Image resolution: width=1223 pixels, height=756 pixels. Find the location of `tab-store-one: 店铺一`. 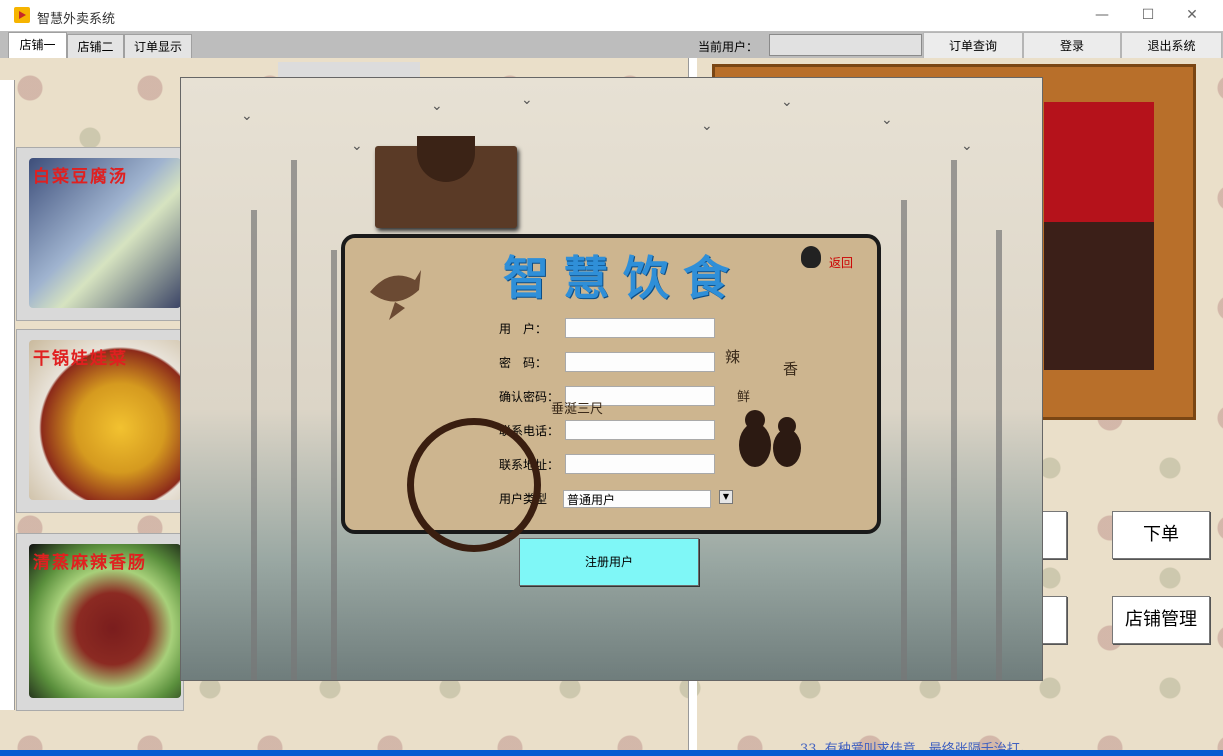

tab-store-one: 店铺一 is located at coordinates (37, 45).